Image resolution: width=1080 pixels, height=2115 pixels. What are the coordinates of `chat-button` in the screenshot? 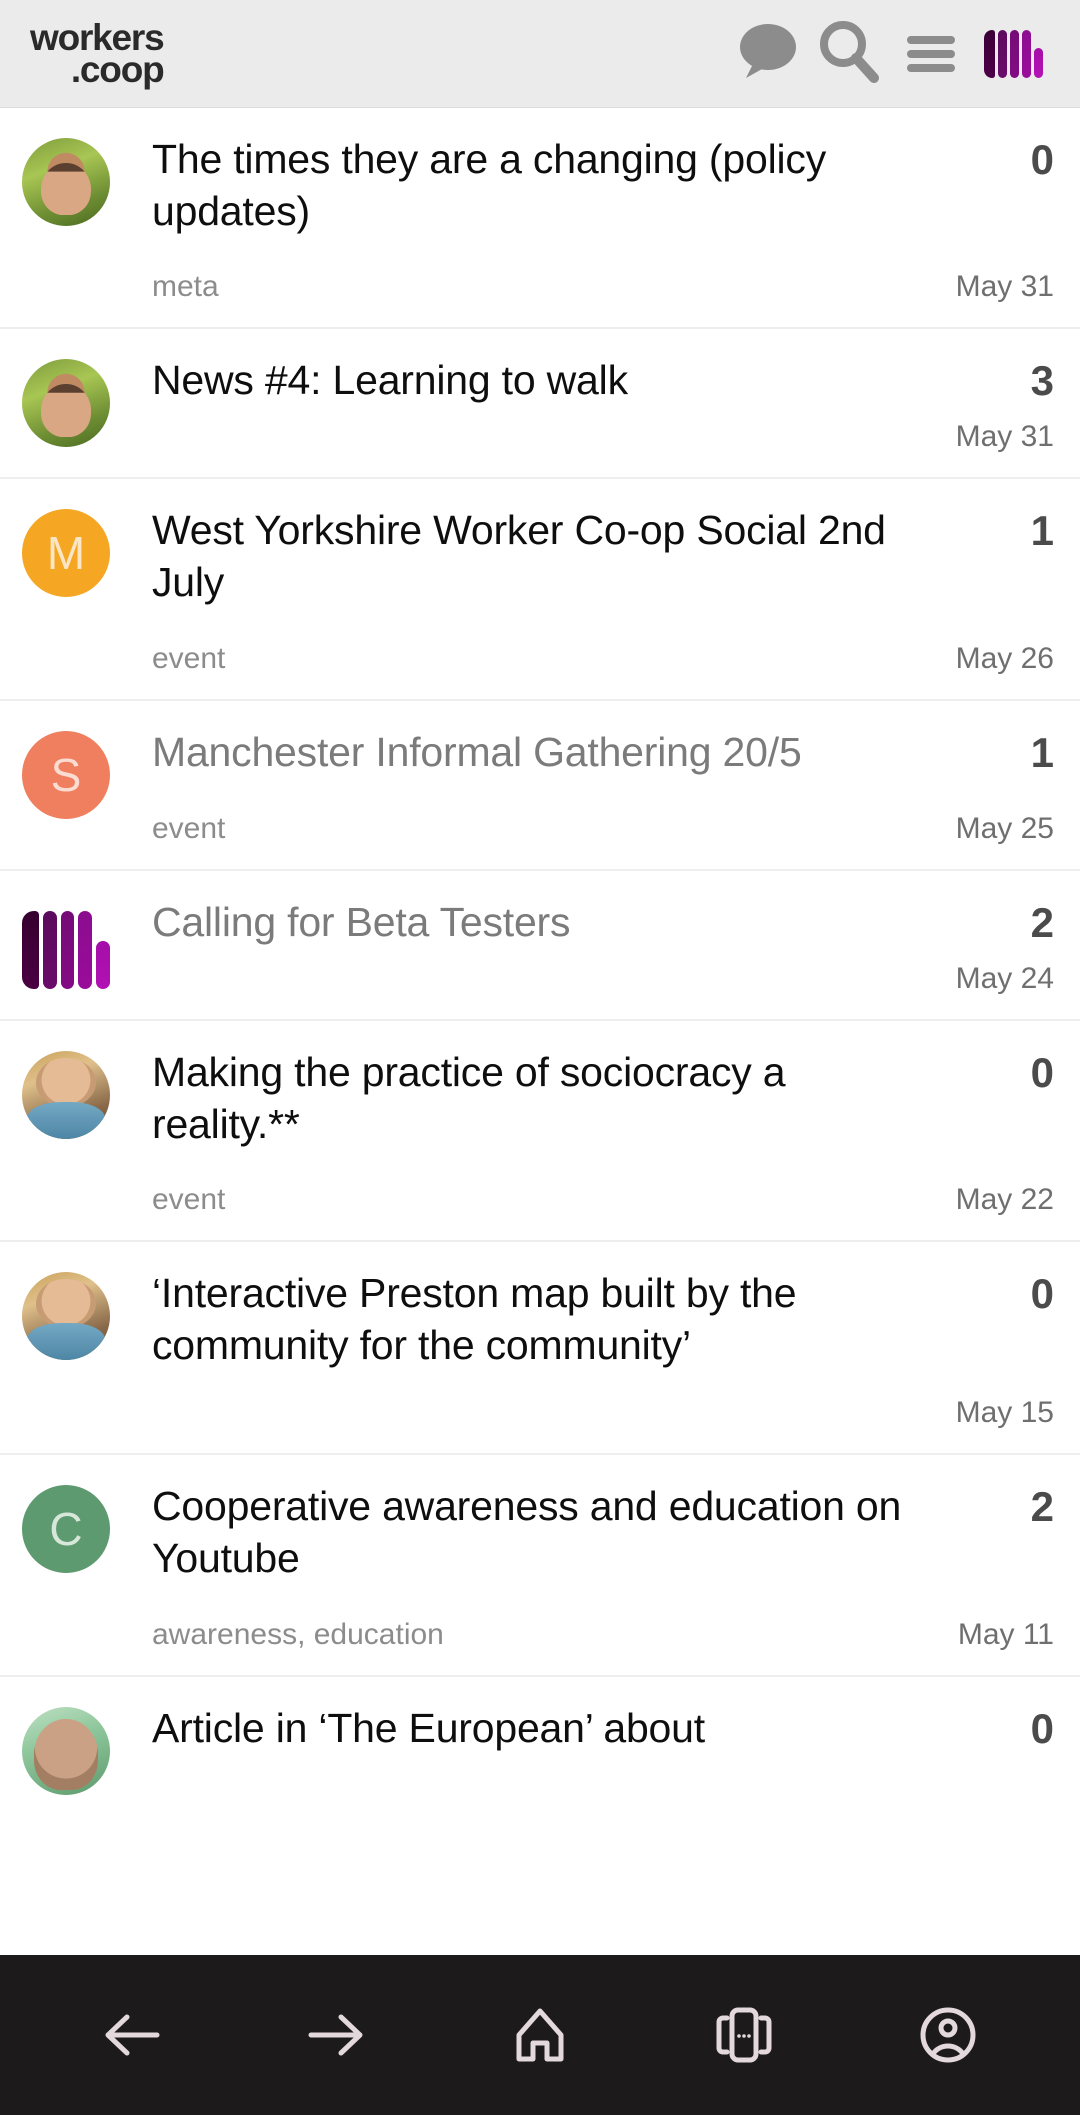 It's located at (767, 54).